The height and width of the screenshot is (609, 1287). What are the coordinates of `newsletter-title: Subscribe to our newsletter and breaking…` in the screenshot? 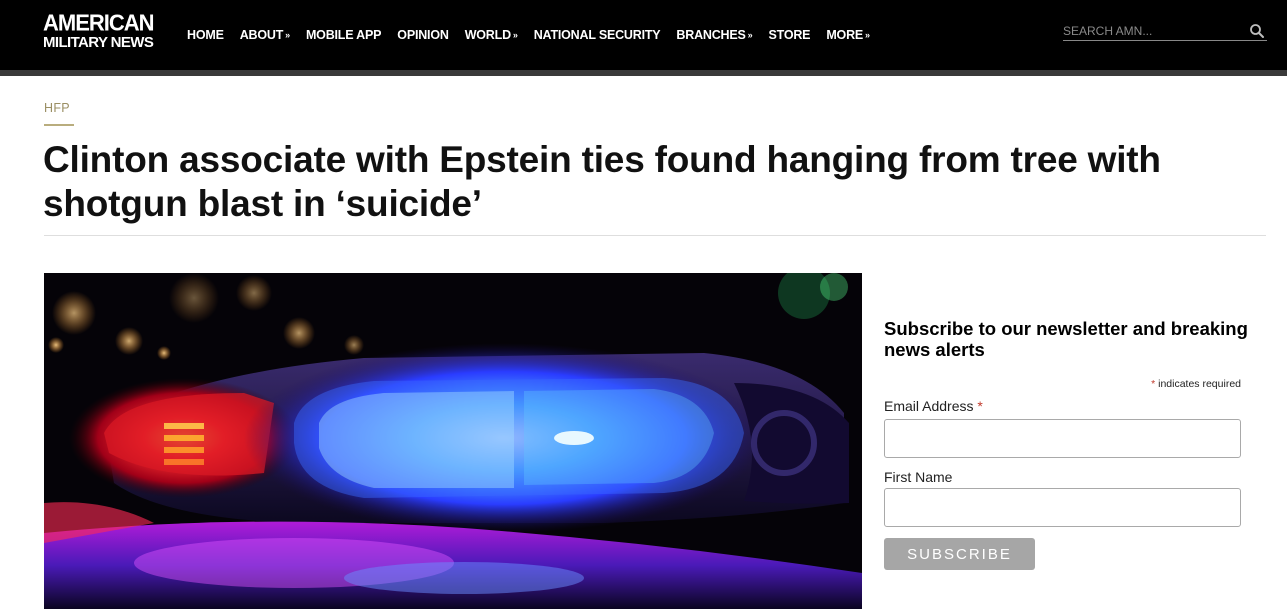 It's located at (1066, 339).